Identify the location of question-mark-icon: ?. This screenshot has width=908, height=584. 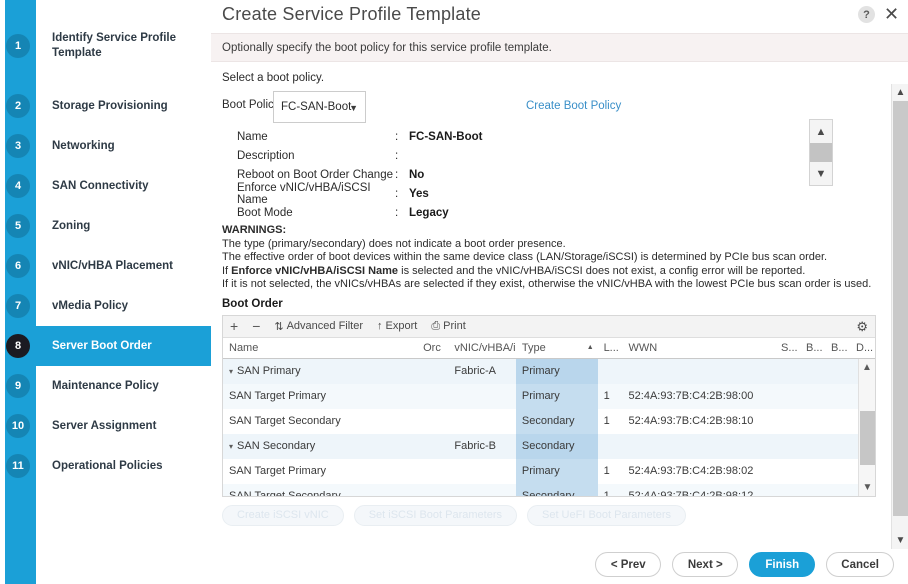
(866, 14).